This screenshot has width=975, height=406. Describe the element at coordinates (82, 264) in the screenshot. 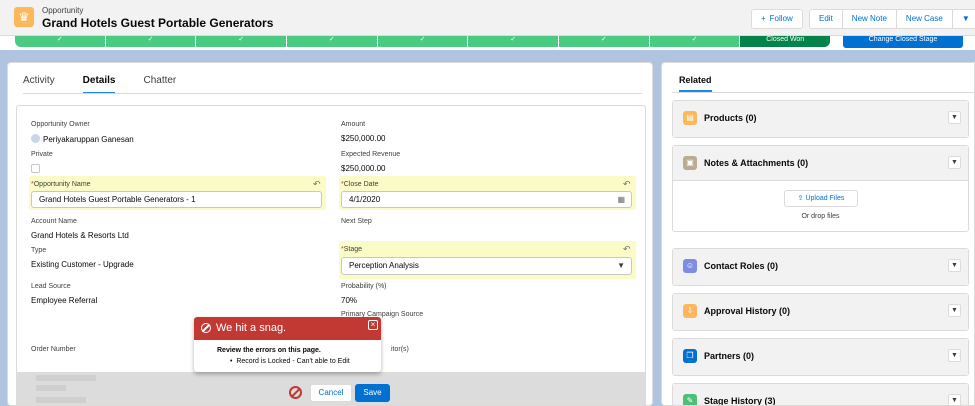

I see `type-value: Existing Customer - Upgrade` at that location.